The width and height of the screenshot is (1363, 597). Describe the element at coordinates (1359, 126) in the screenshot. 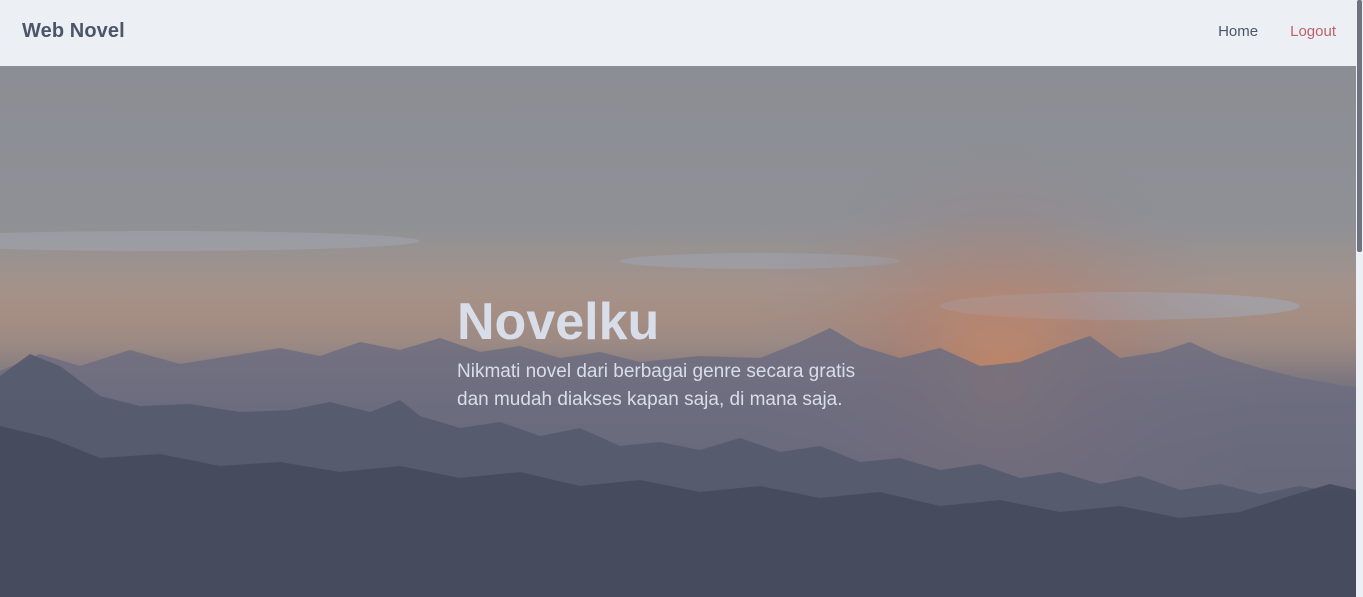

I see `scrollbar-thumb` at that location.